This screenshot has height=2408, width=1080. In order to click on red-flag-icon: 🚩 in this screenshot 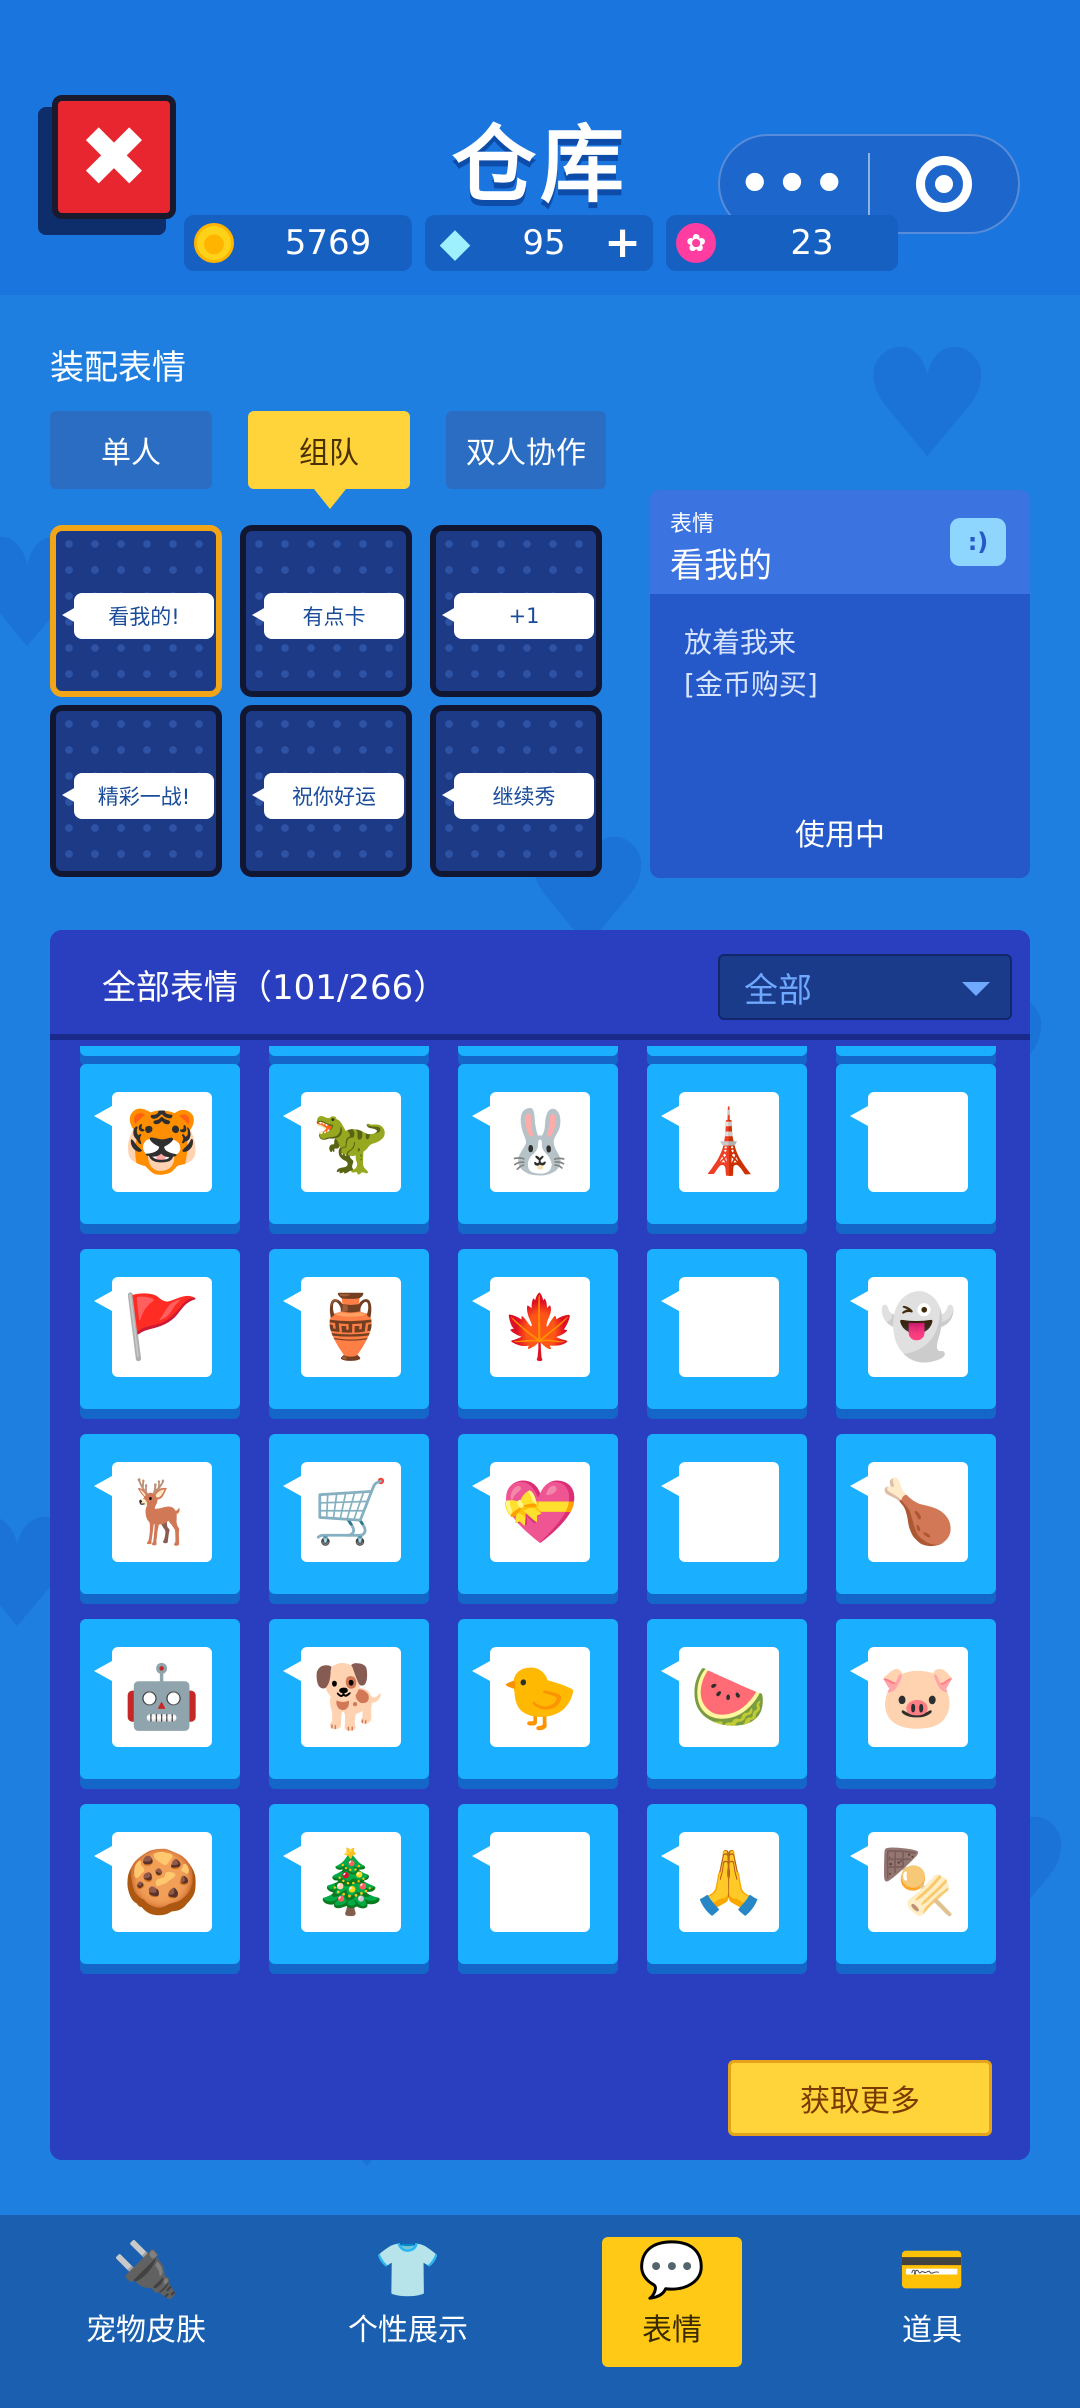, I will do `click(153, 1327)`.